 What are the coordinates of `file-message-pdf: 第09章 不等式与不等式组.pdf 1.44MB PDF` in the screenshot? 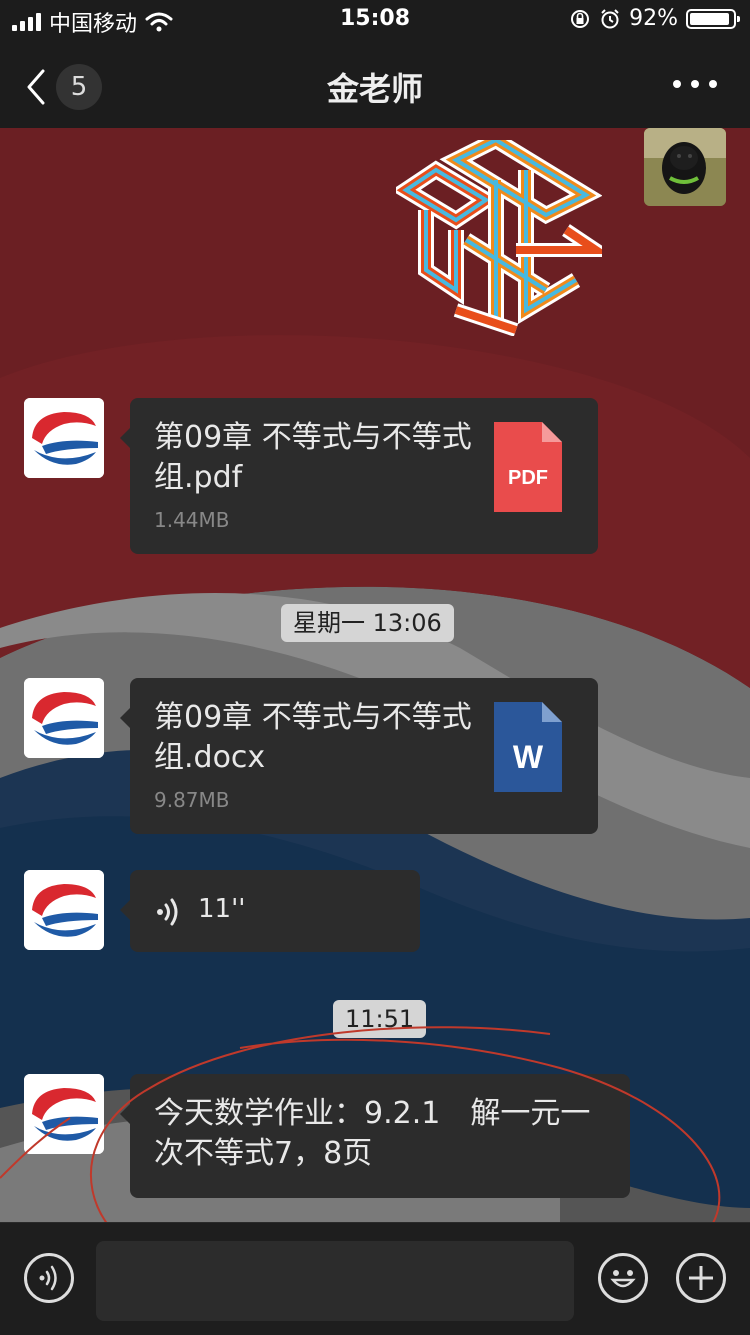 It's located at (359, 476).